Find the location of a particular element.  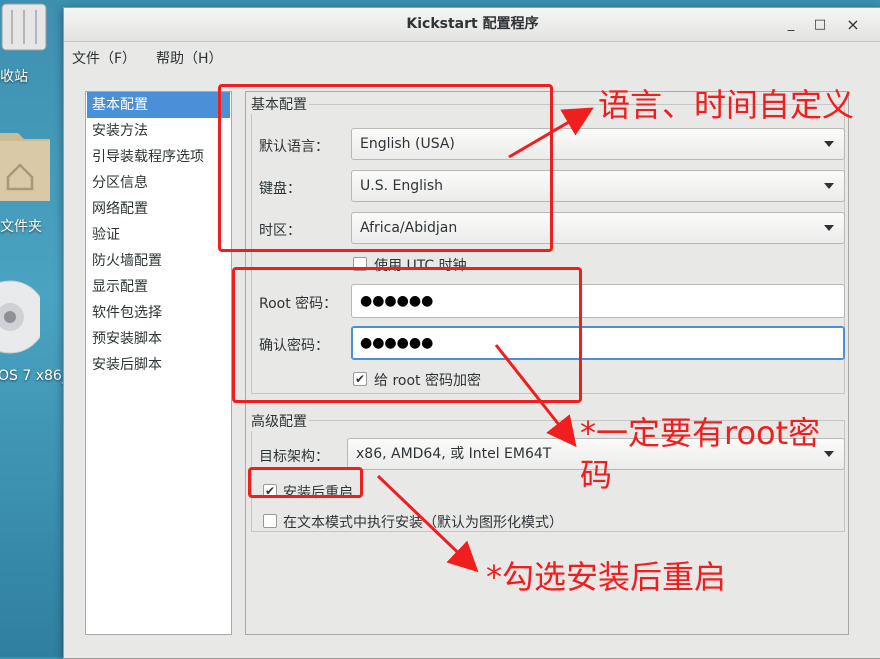

arch-value: x86, AMD64, 或 Intel EM64T is located at coordinates (454, 454).